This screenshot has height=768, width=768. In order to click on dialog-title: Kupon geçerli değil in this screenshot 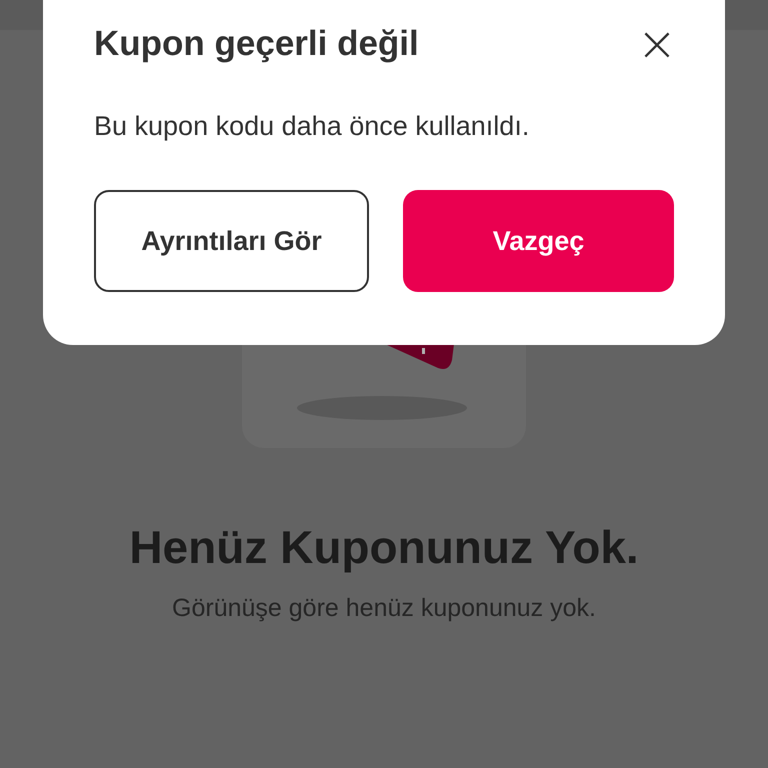, I will do `click(256, 44)`.